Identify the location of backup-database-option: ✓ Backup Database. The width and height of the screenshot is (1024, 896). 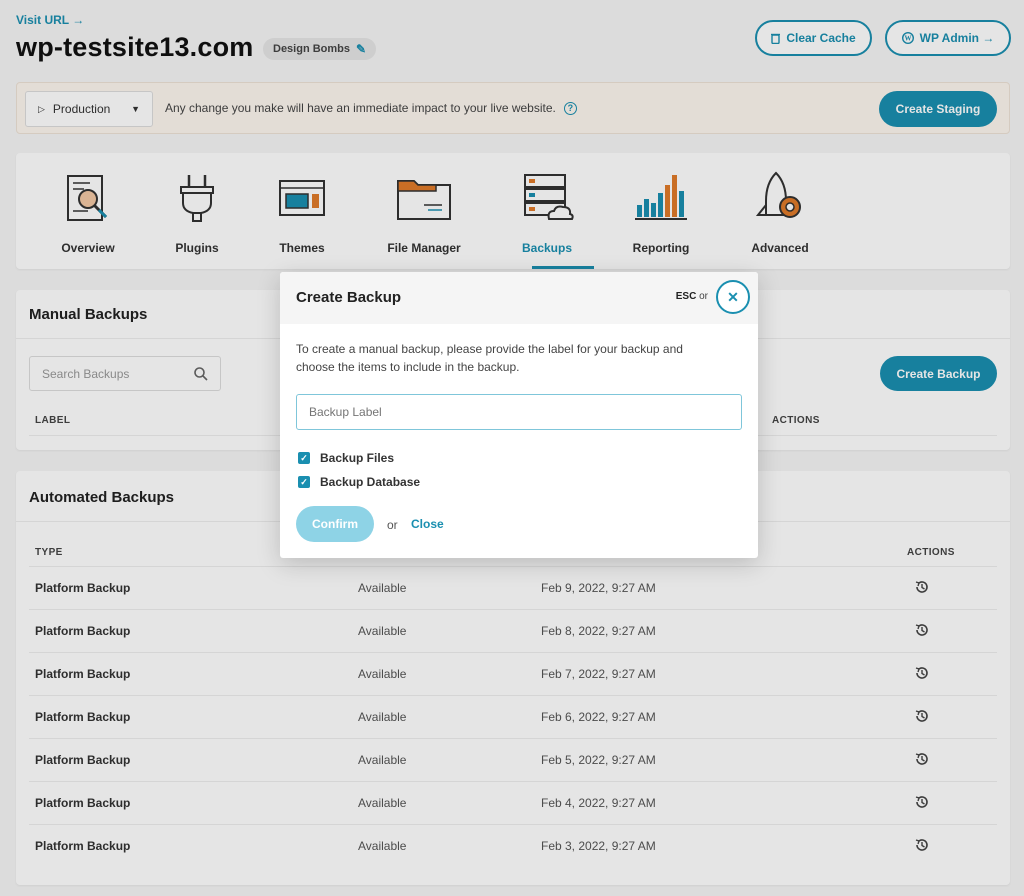
(359, 482).